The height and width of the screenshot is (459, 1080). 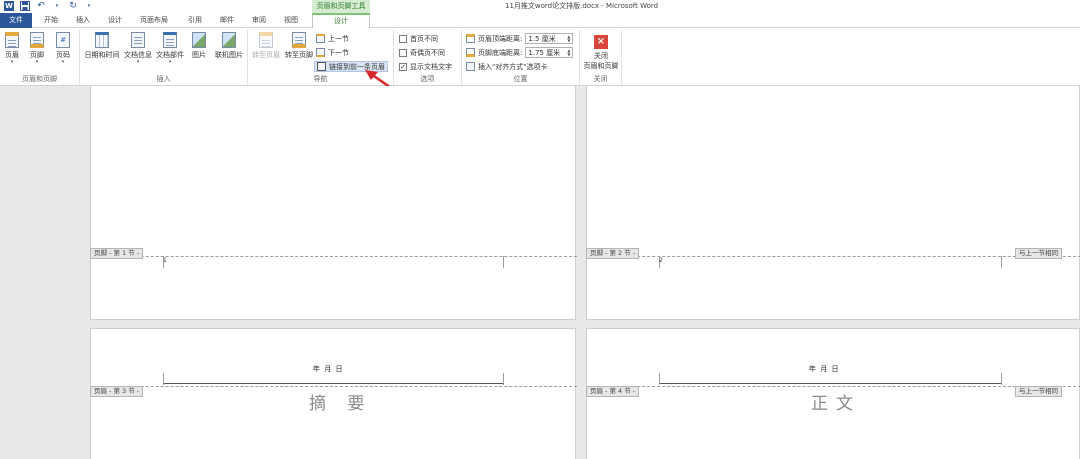 I want to click on page-number-button: # 页码 ▾, so click(x=63, y=48).